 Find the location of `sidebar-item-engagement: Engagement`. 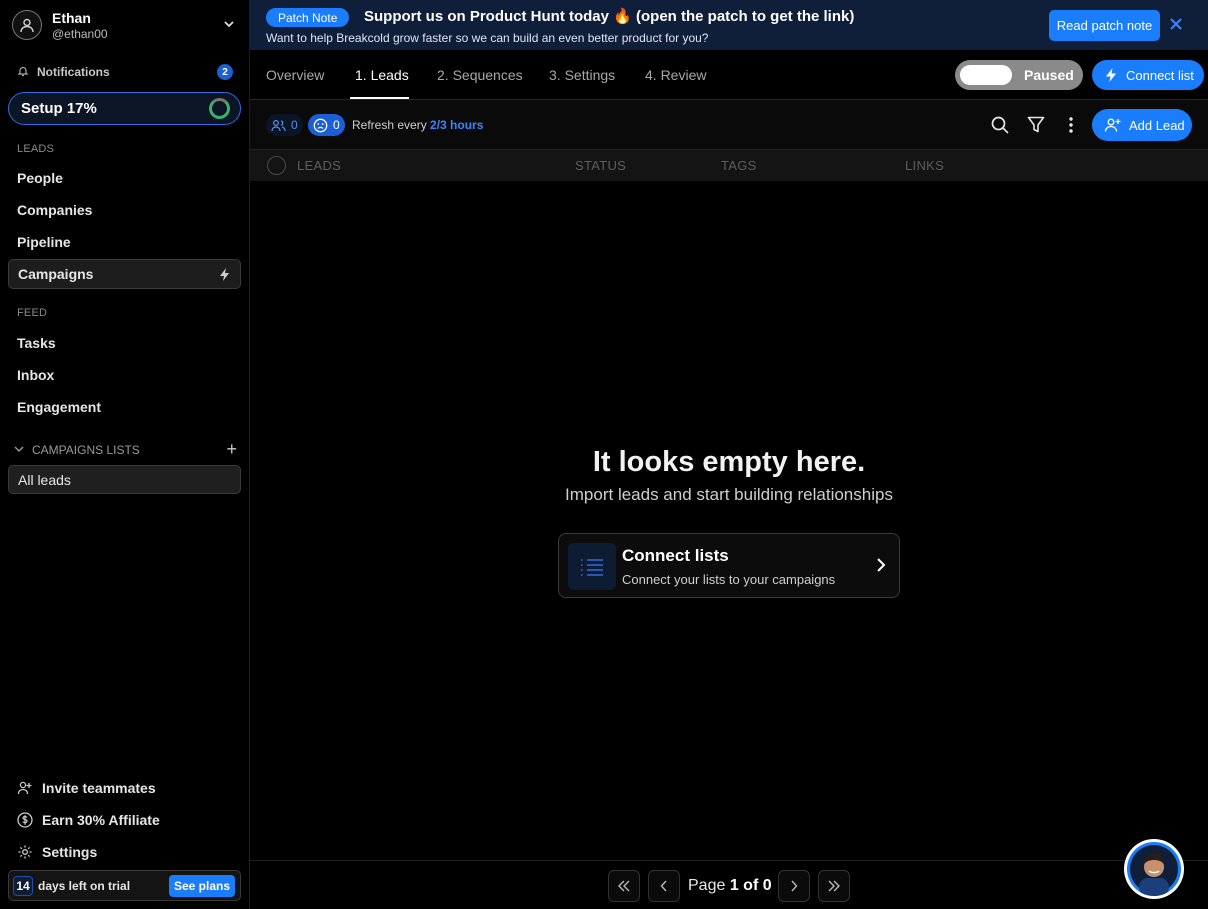

sidebar-item-engagement: Engagement is located at coordinates (124, 407).